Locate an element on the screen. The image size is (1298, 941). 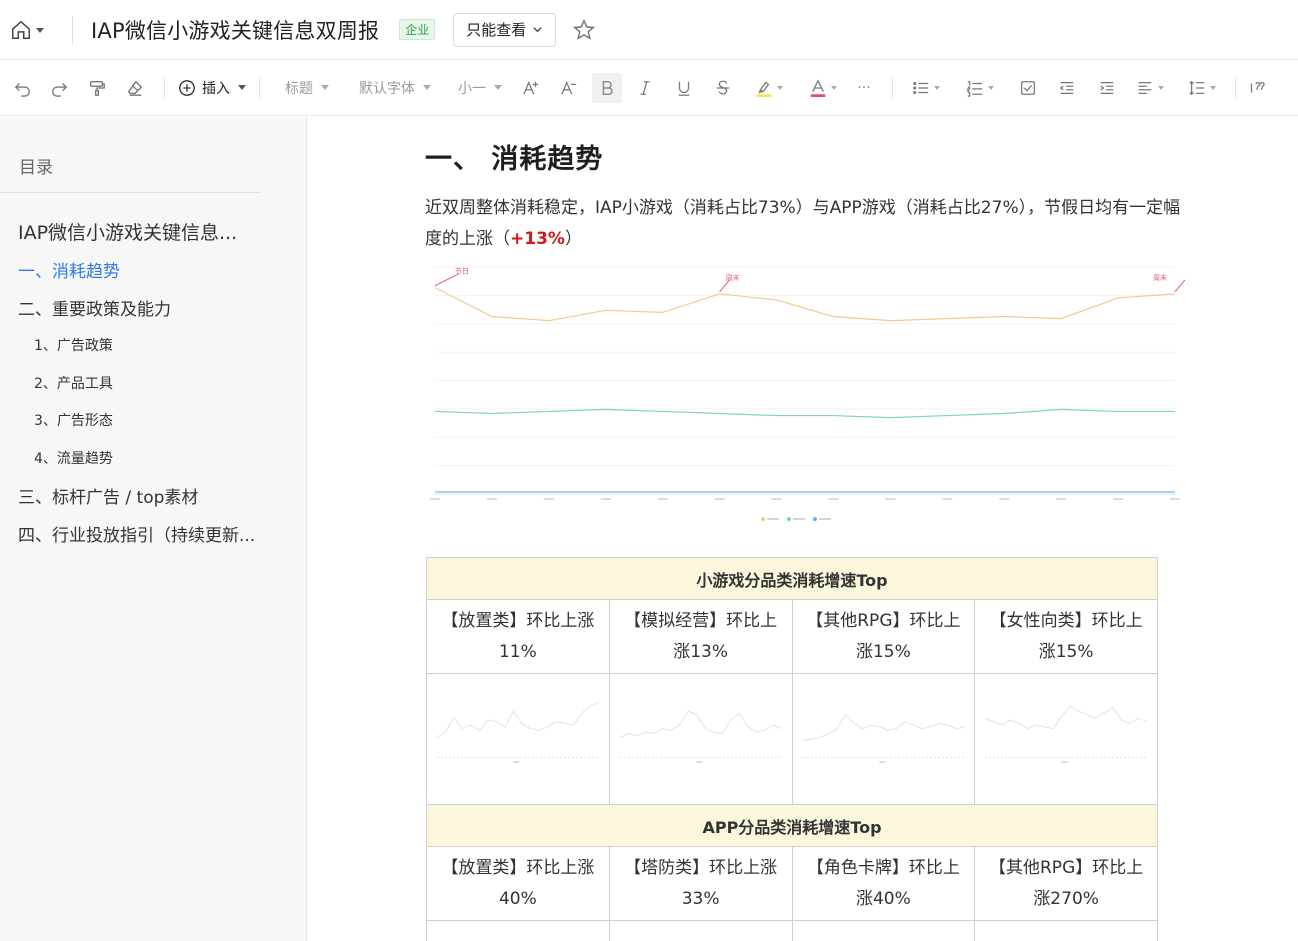
toc-item-ad-policy: 1、广告政策 is located at coordinates (135, 345).